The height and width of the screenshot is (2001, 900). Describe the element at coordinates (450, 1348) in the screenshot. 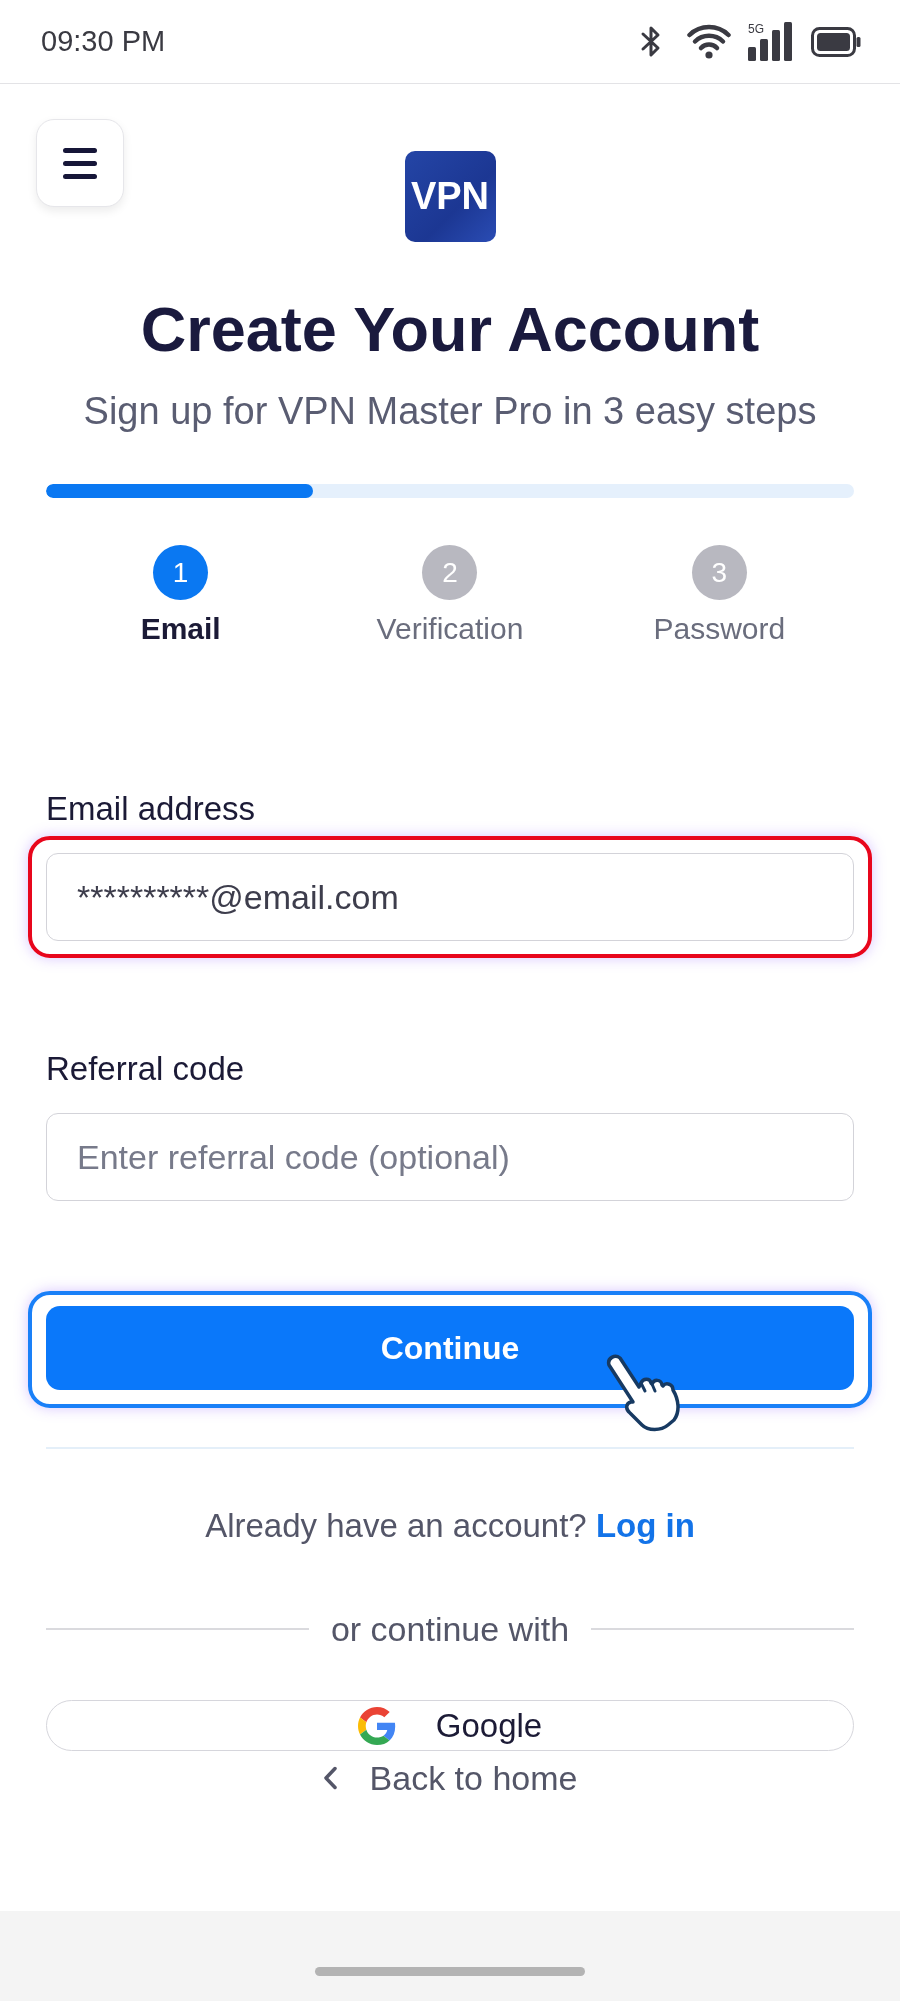

I see `continue-button: Continue` at that location.